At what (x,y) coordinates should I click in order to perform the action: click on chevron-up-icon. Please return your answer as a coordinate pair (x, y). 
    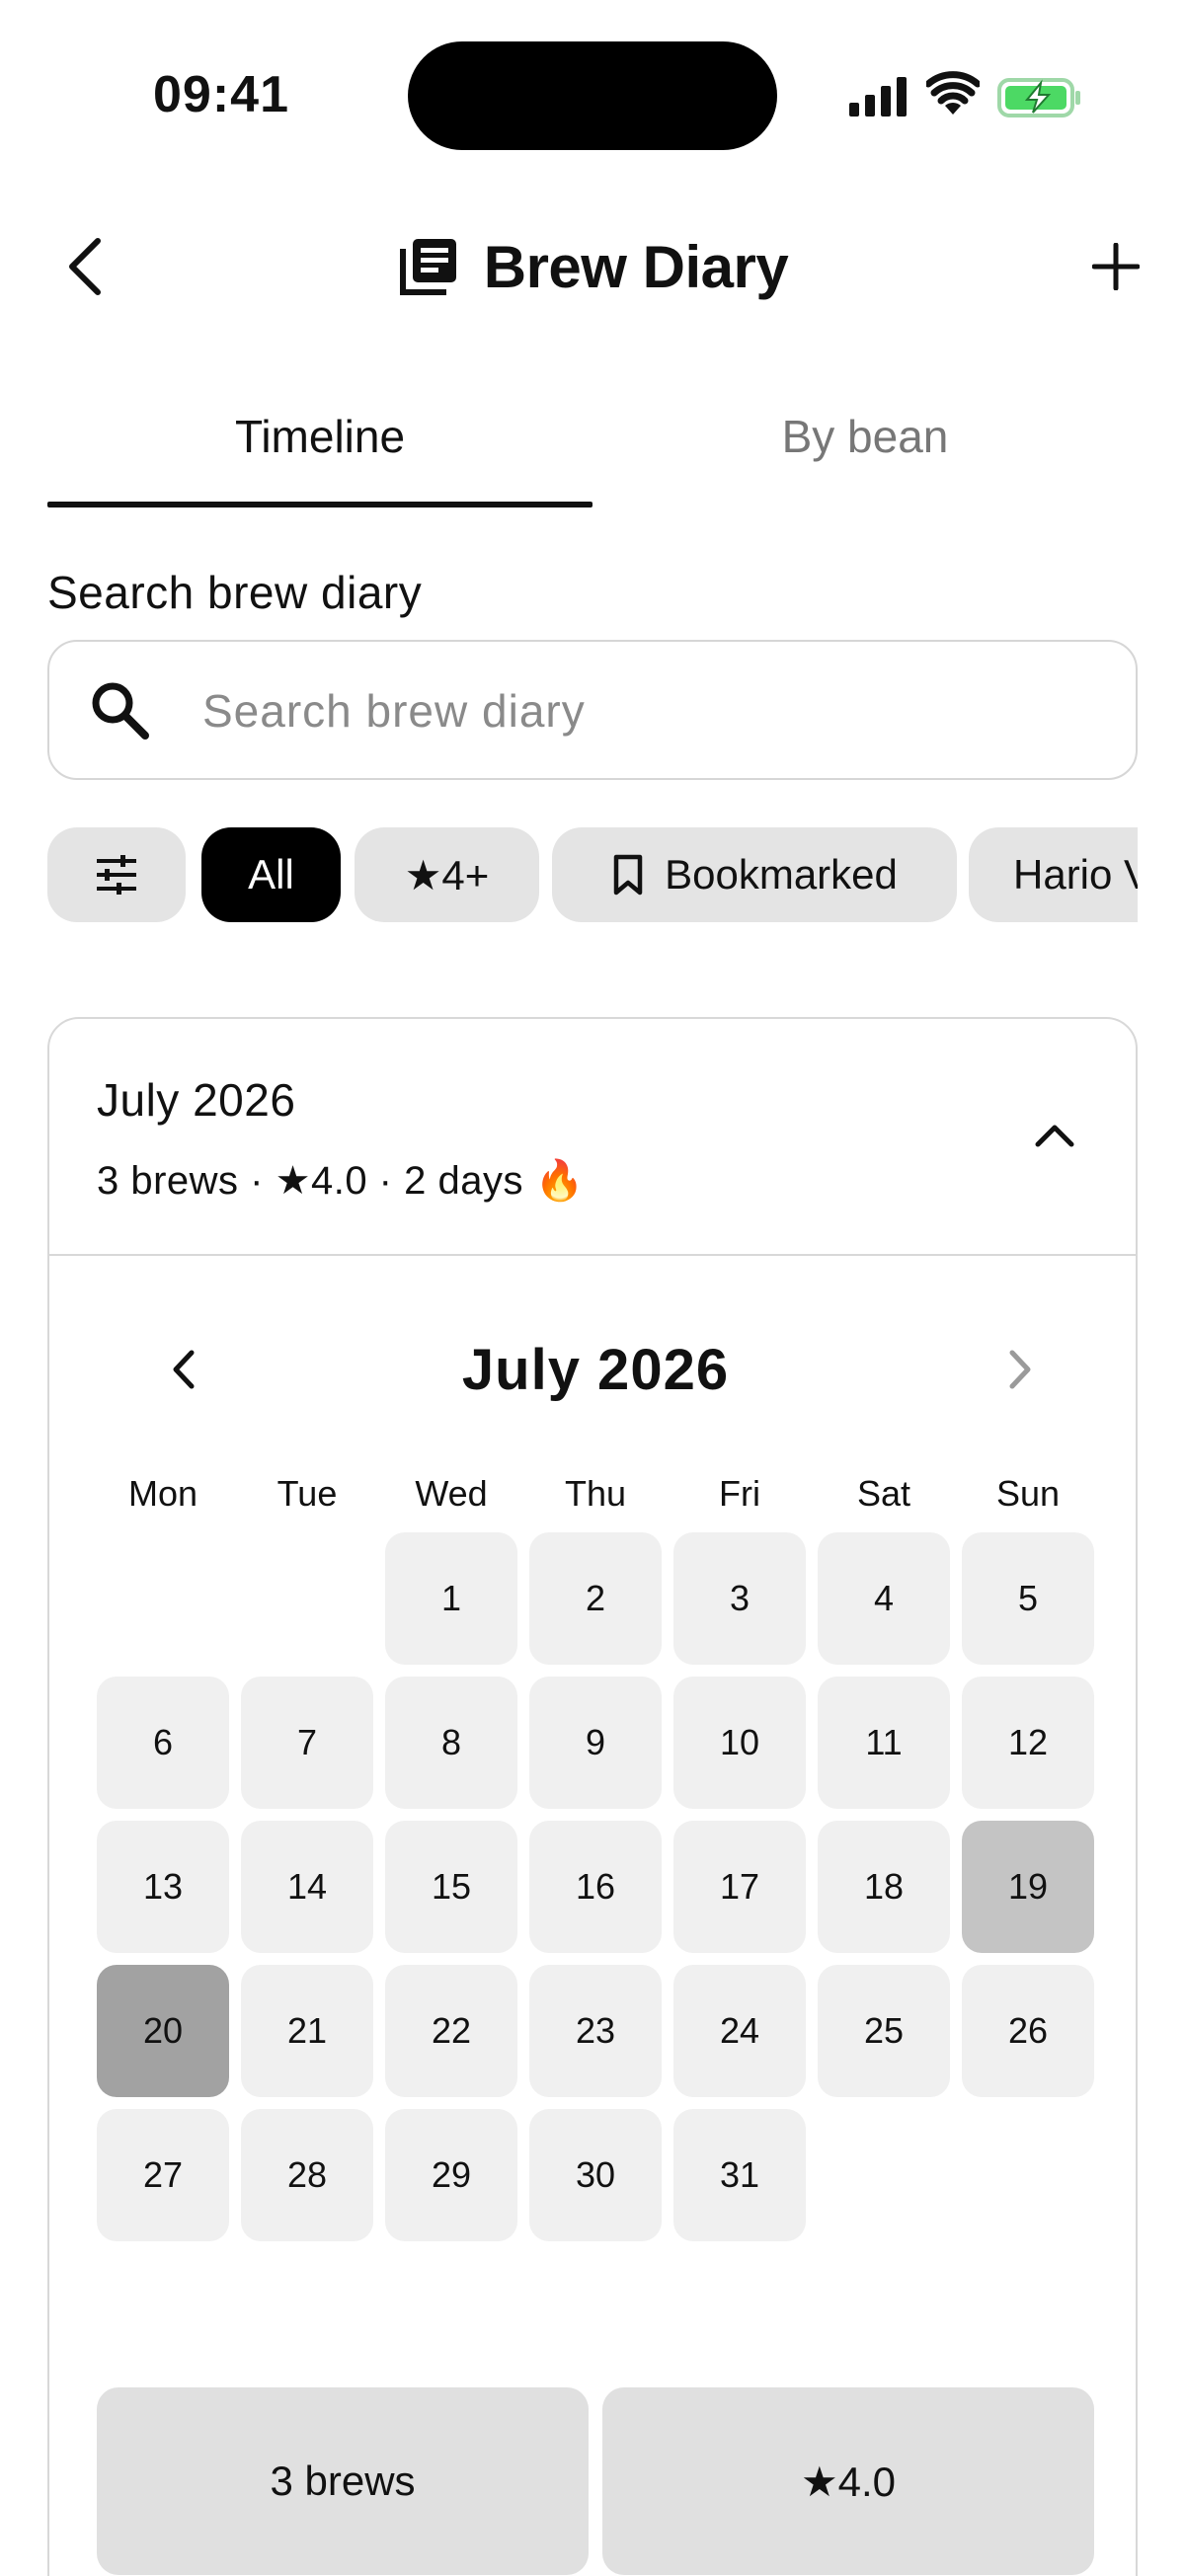
    Looking at the image, I should click on (1054, 1136).